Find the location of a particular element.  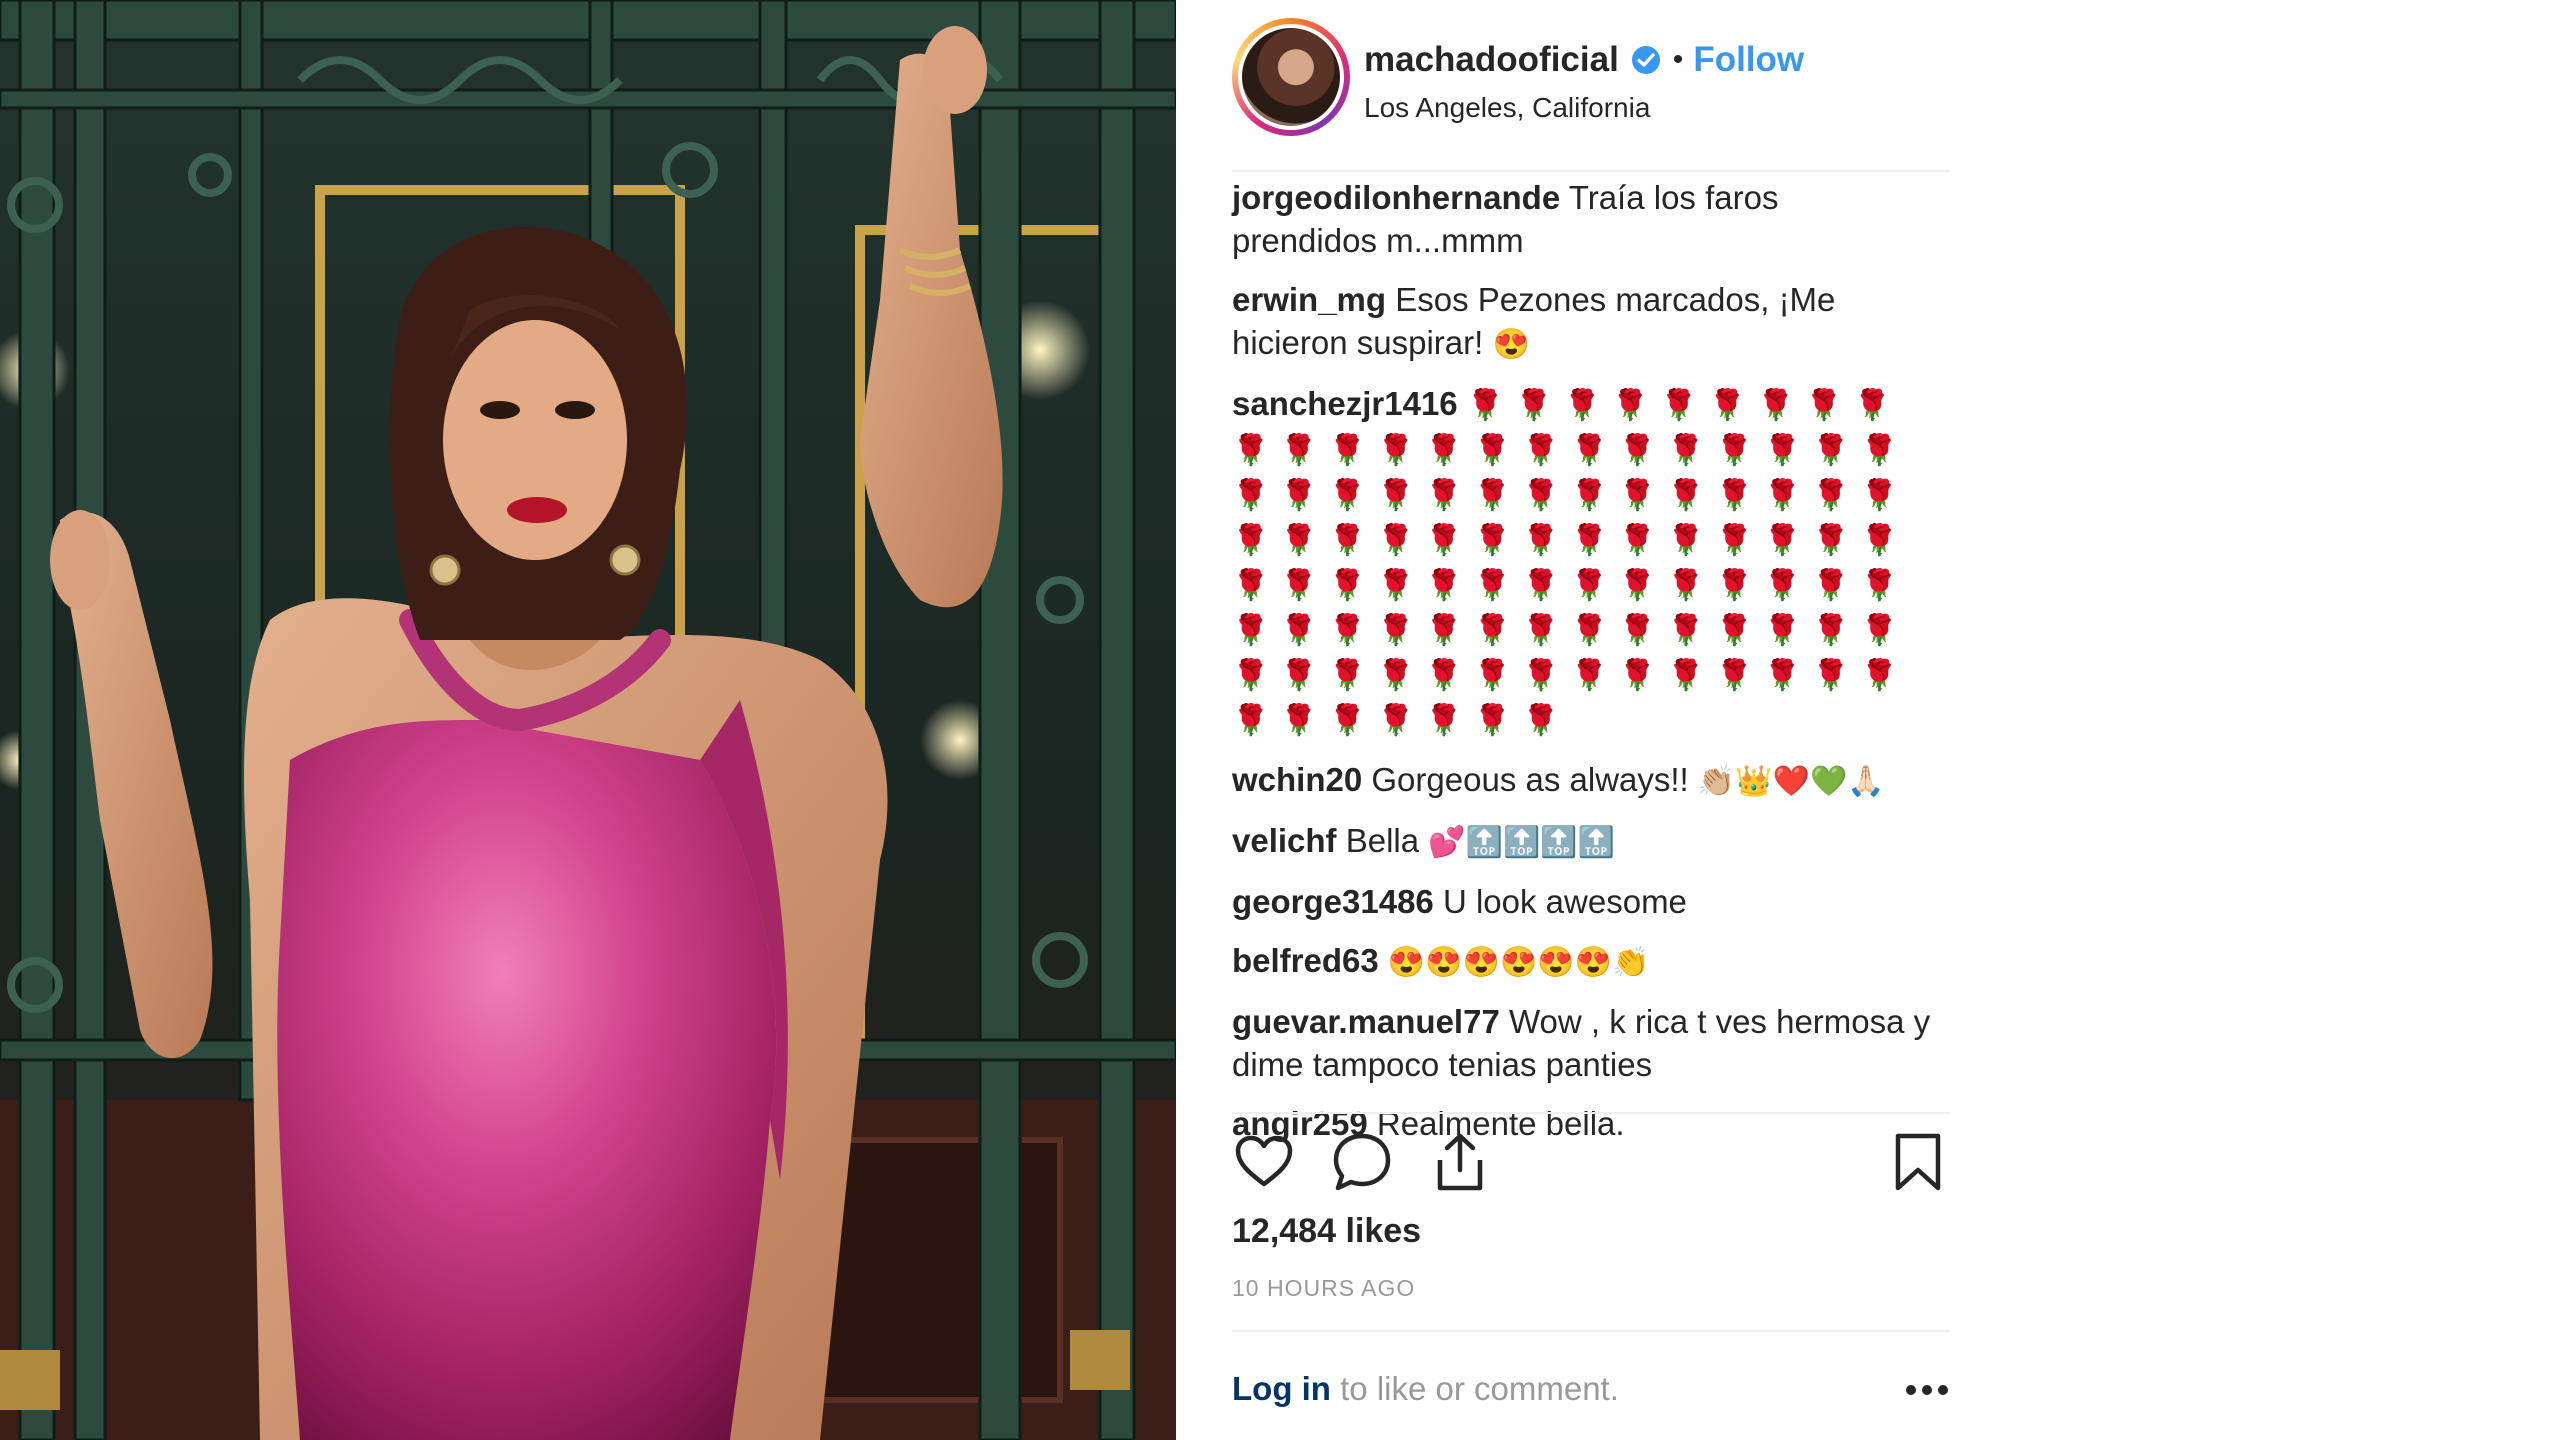

comment-emoji: 😍😍😍😍😍😍👏 is located at coordinates (1518, 962).